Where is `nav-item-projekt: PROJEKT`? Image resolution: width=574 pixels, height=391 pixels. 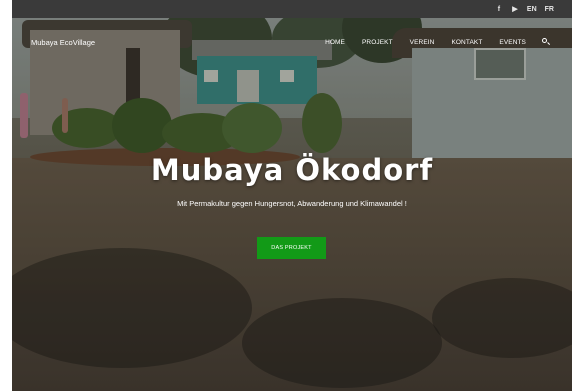
nav-item-projekt: PROJEKT is located at coordinates (377, 42).